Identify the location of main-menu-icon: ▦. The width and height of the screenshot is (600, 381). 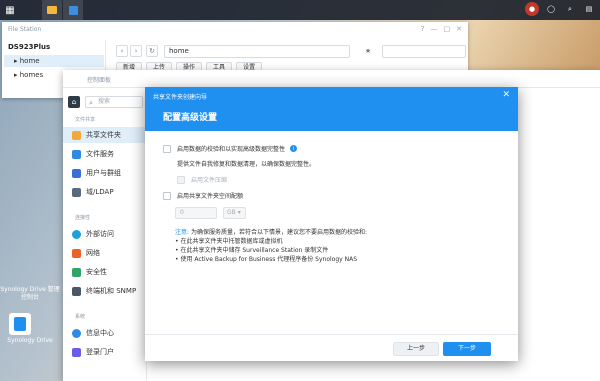
(10, 10).